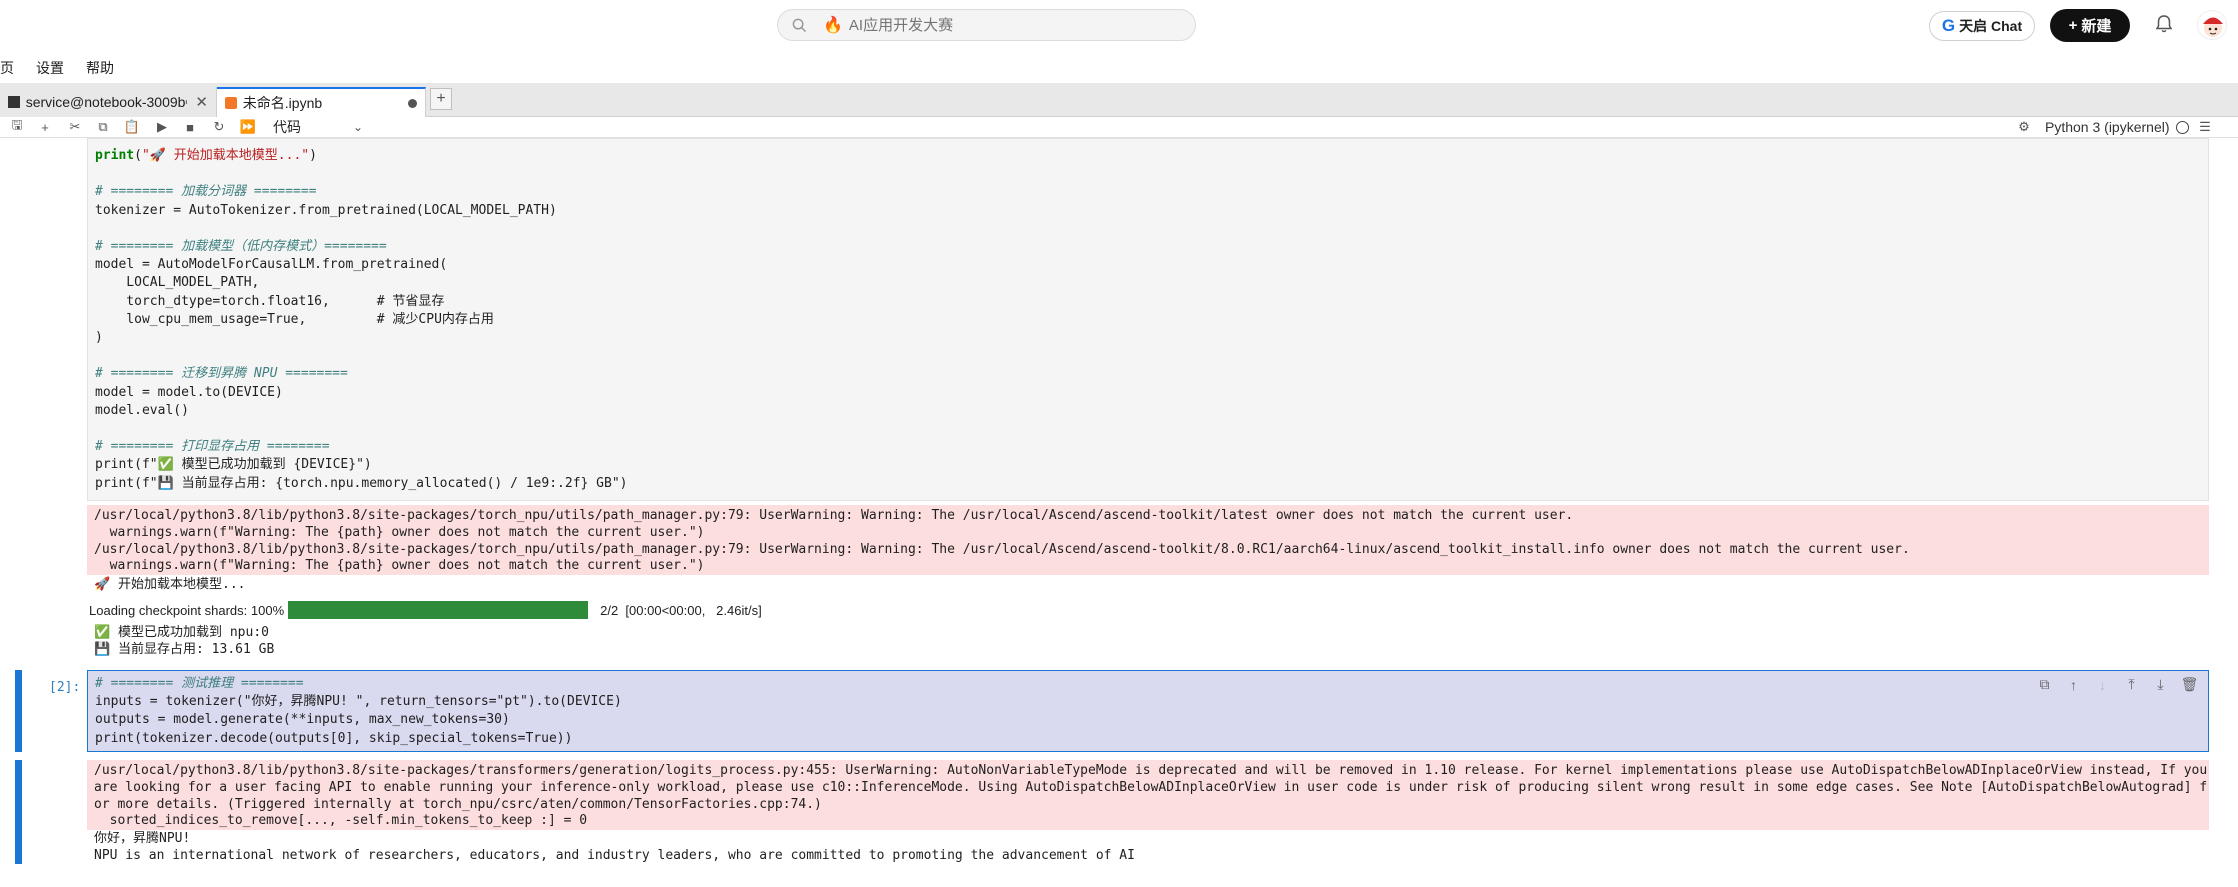 This screenshot has height=887, width=2238. What do you see at coordinates (221, 374) in the screenshot?
I see `code-line: # ======== 迁移到昇腾 NPU ========` at bounding box center [221, 374].